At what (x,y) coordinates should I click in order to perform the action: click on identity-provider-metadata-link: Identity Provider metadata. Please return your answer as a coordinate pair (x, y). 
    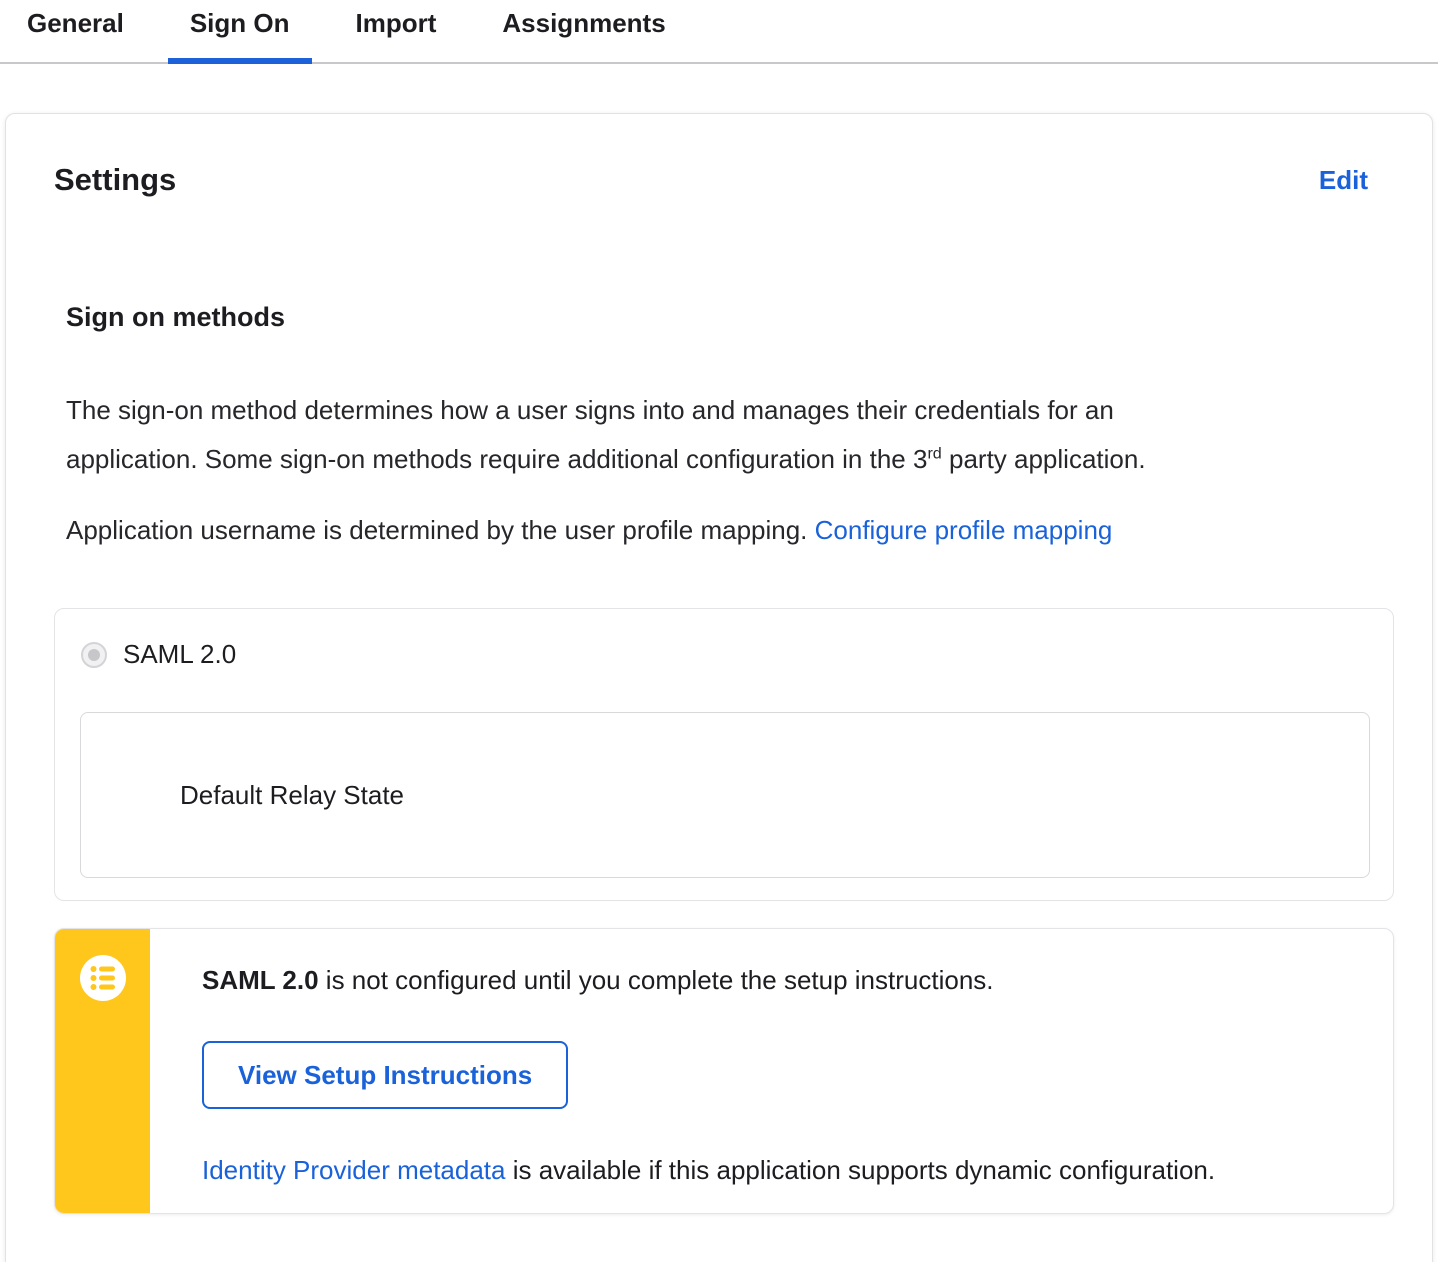
    Looking at the image, I should click on (354, 1170).